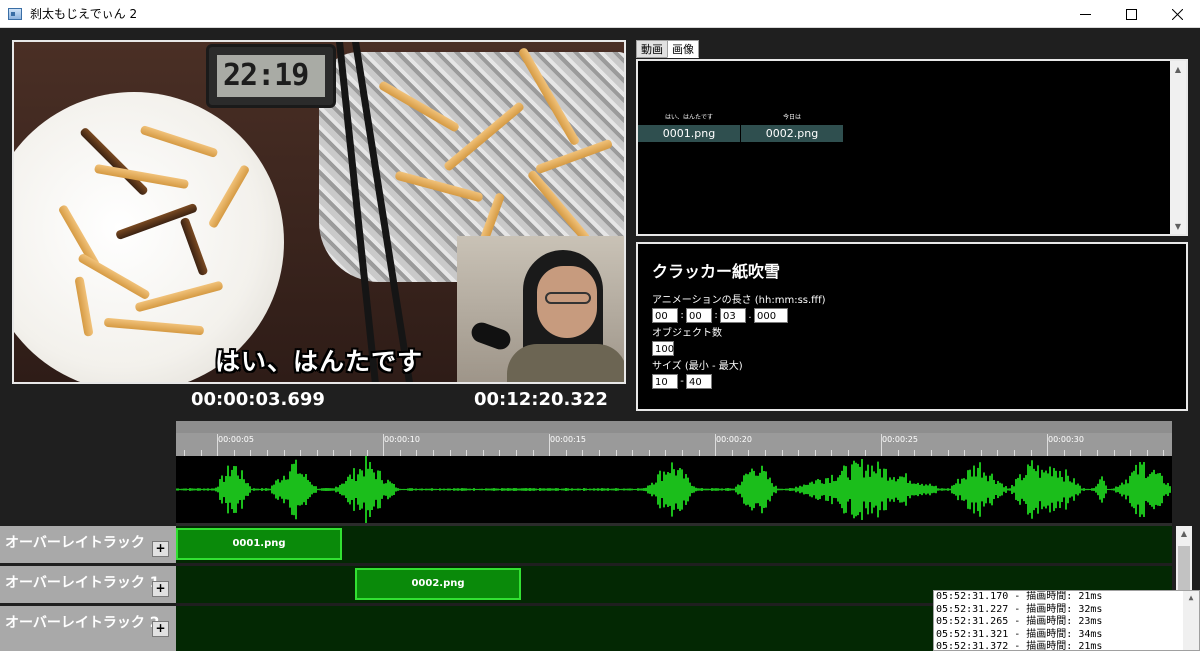 The height and width of the screenshot is (651, 1200). What do you see at coordinates (716, 271) in the screenshot?
I see `effect-title: クラッカー紙吹雪` at bounding box center [716, 271].